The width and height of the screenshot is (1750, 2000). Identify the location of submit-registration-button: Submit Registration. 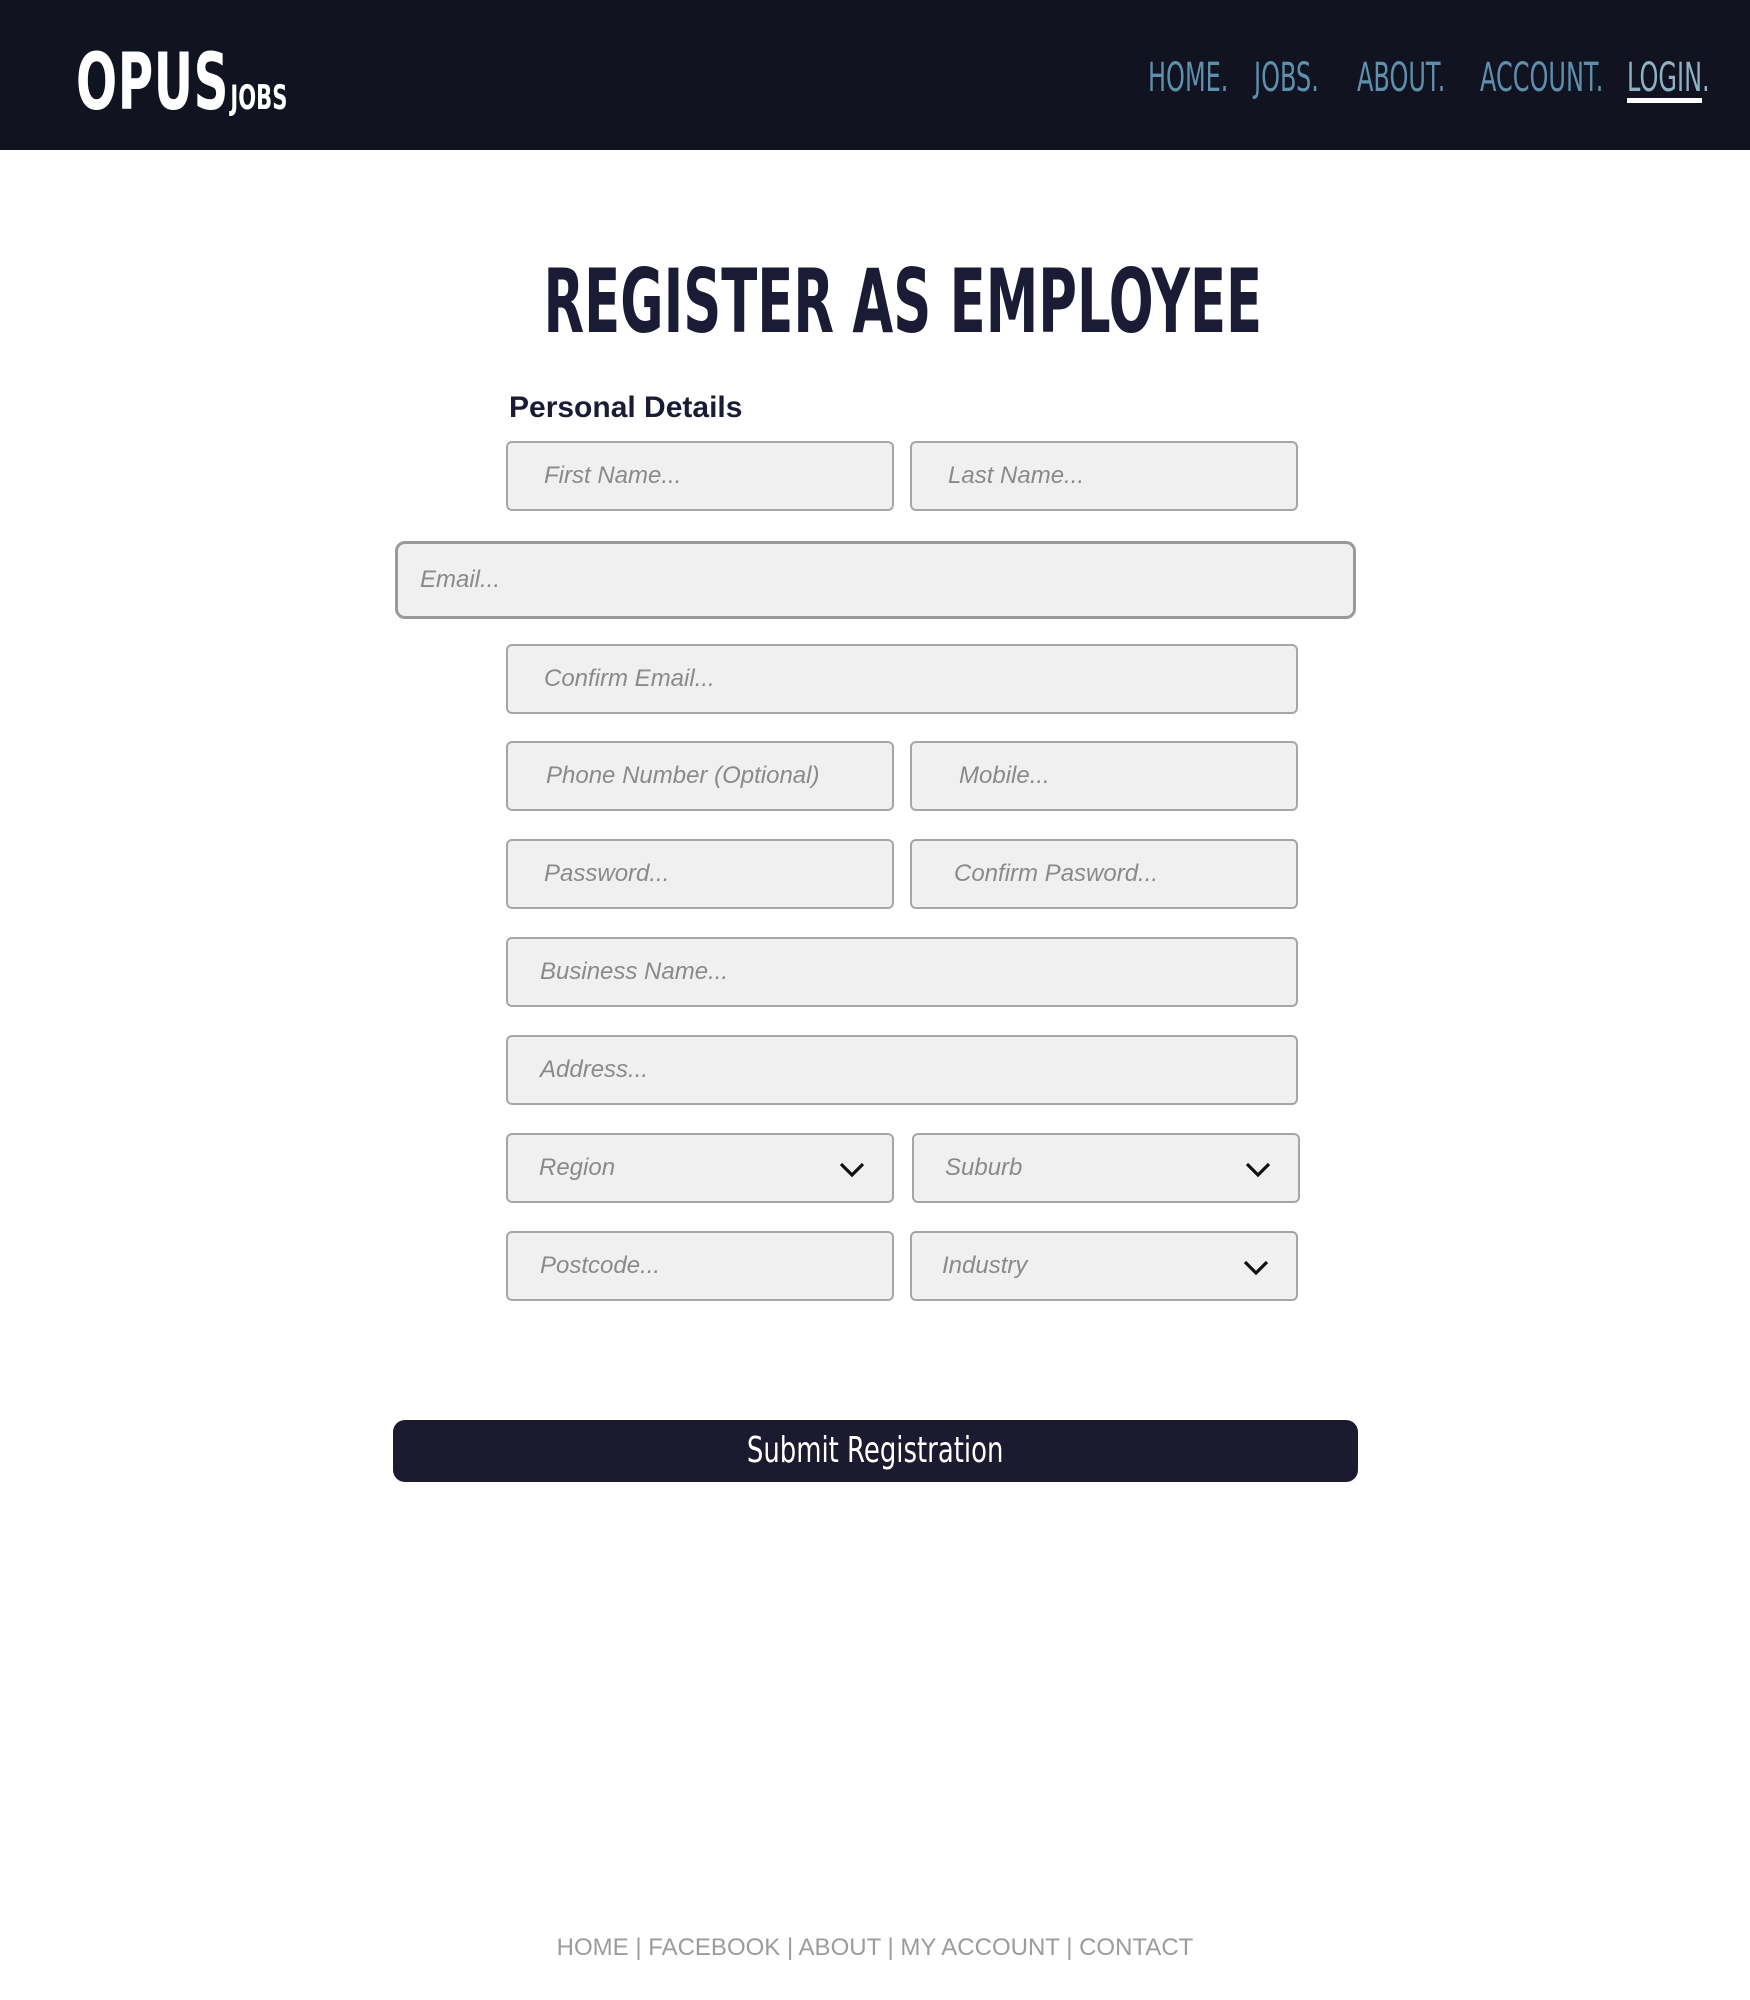
(875, 1451).